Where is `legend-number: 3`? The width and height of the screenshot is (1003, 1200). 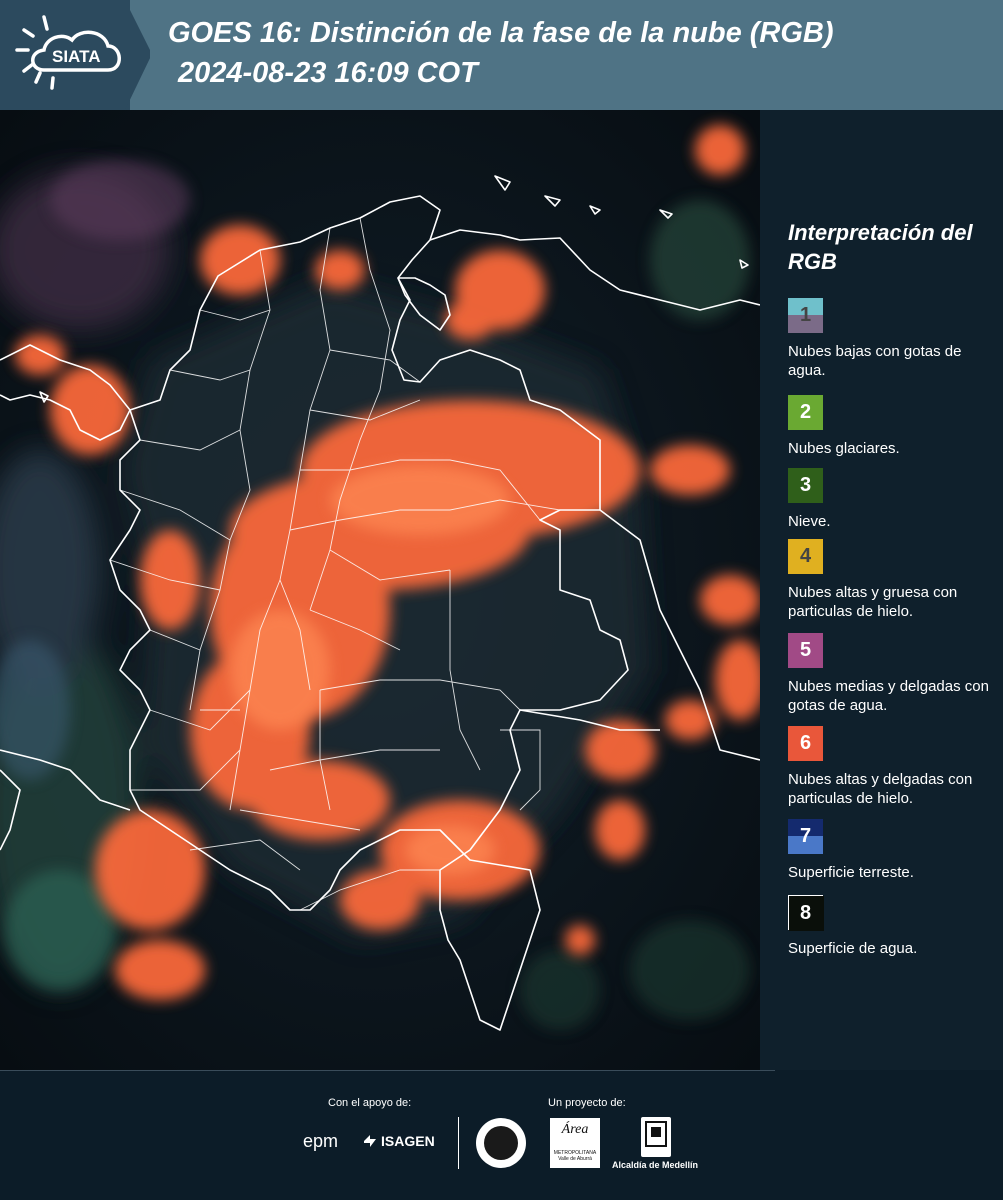
legend-number: 3 is located at coordinates (805, 485).